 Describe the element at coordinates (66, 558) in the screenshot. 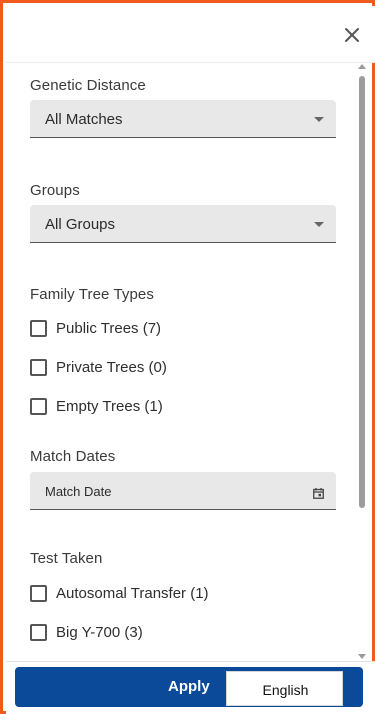

I see `test-taken-label: Test Taken` at that location.